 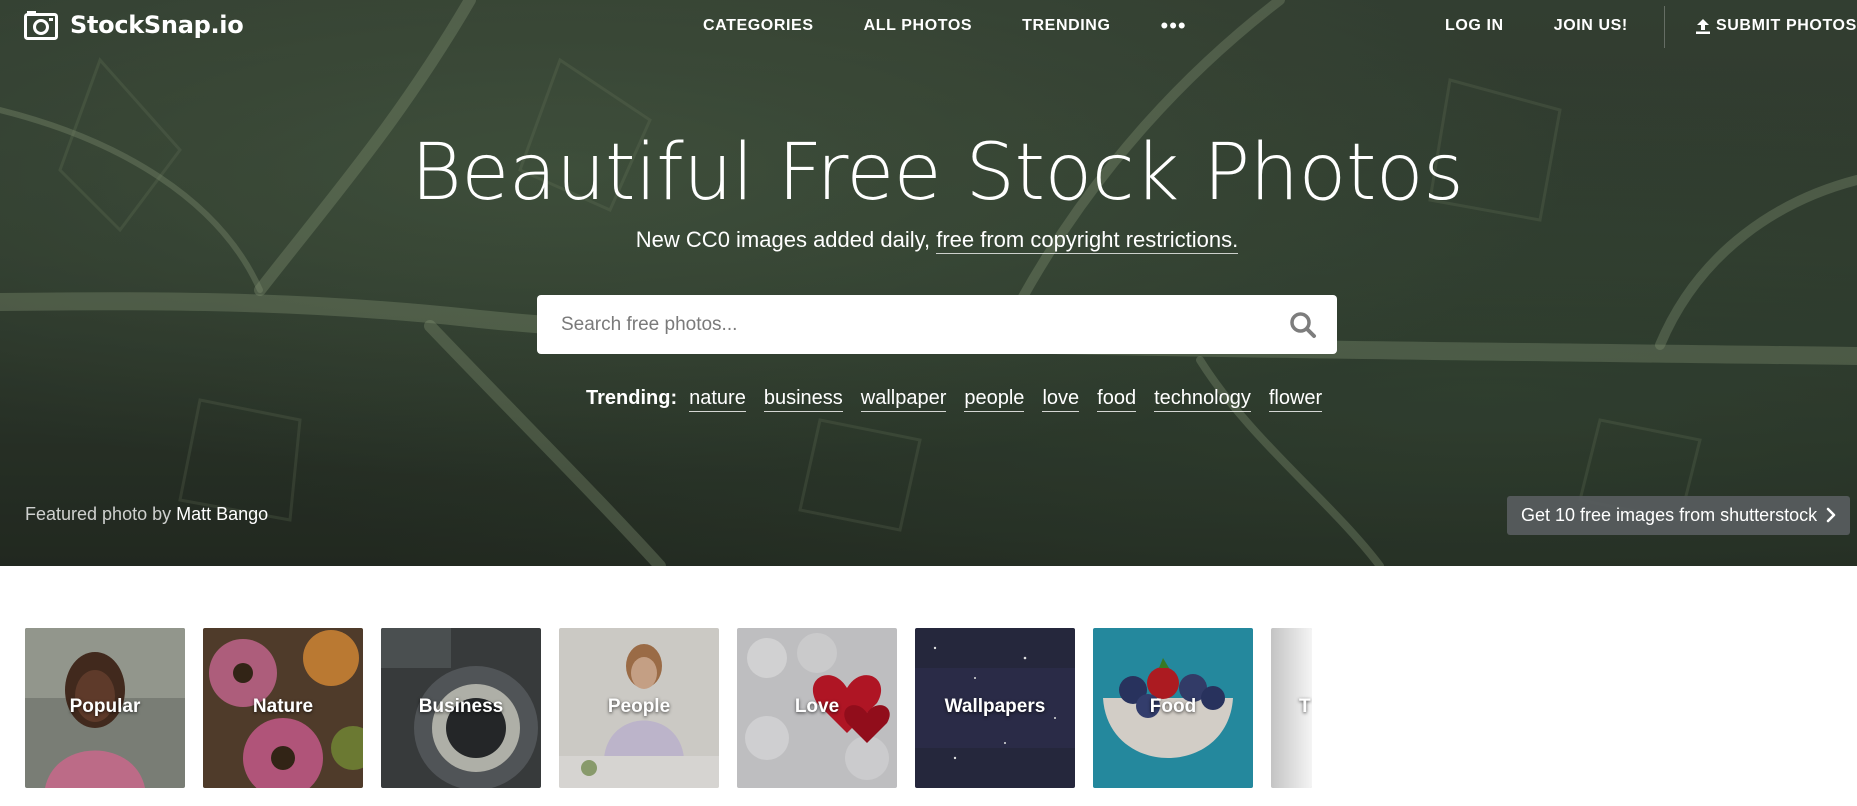 I want to click on join-link: JOIN US!, so click(x=1591, y=26).